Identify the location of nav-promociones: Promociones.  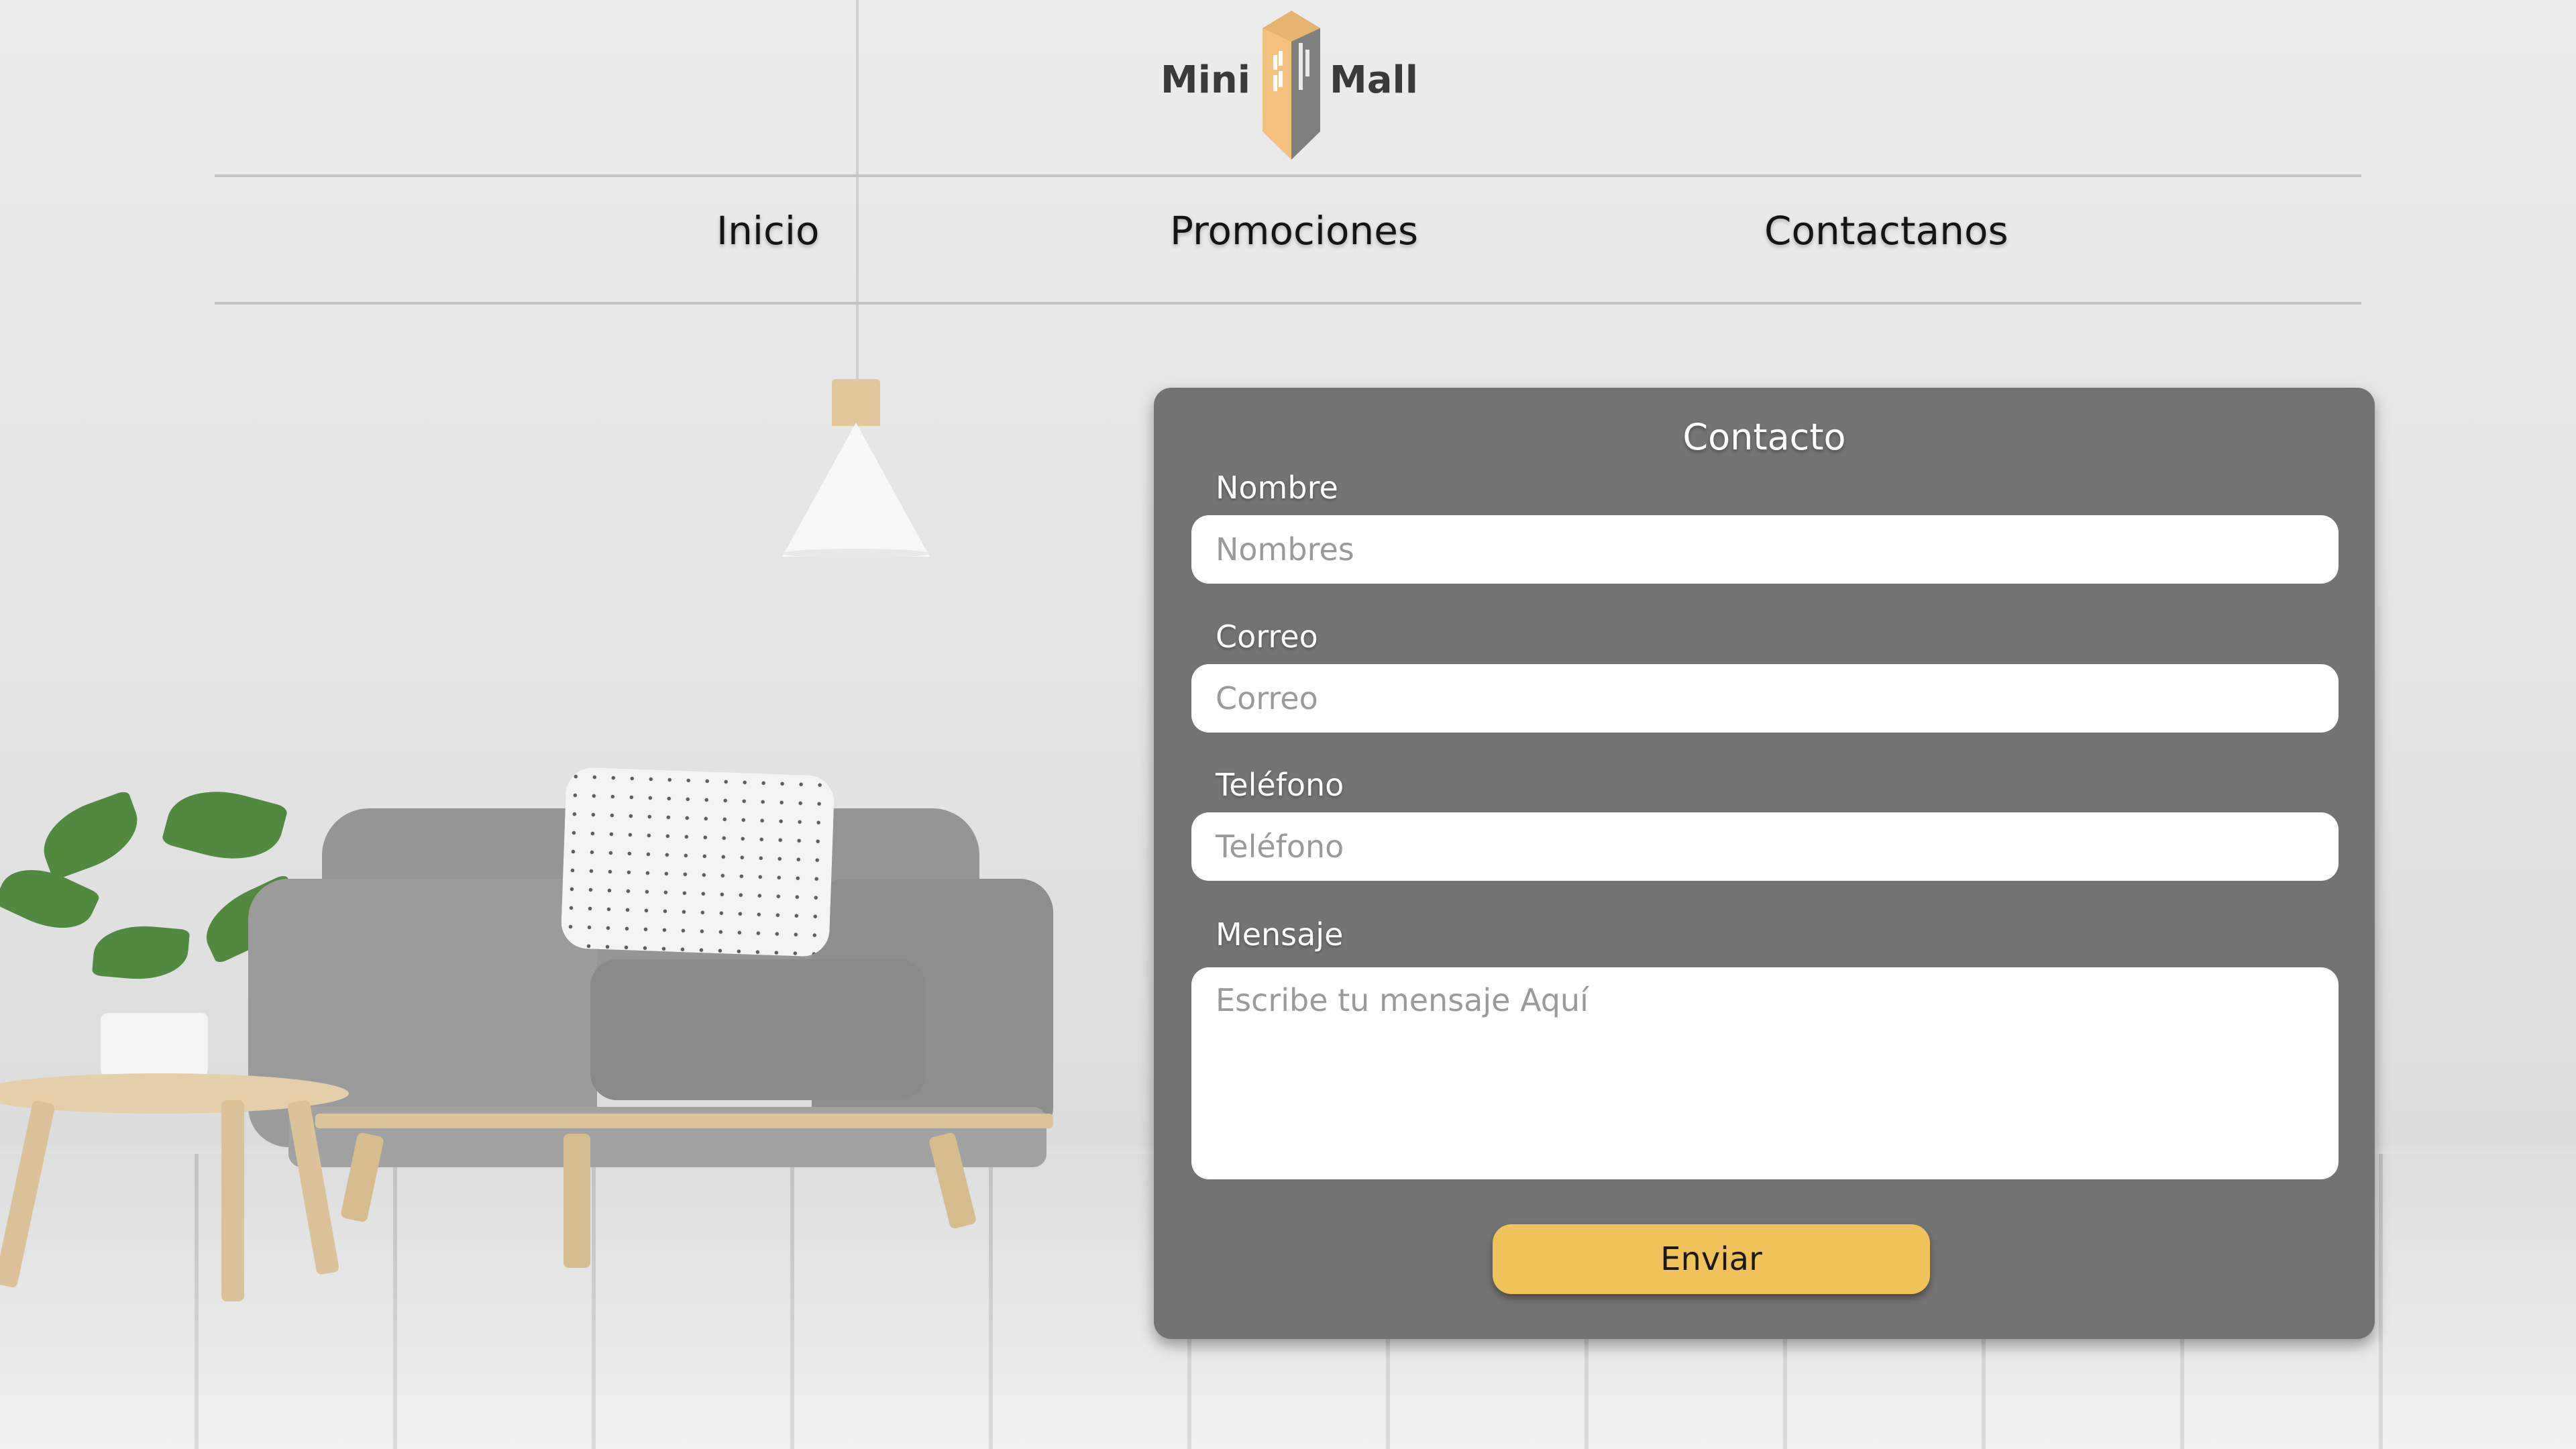
(1294, 231).